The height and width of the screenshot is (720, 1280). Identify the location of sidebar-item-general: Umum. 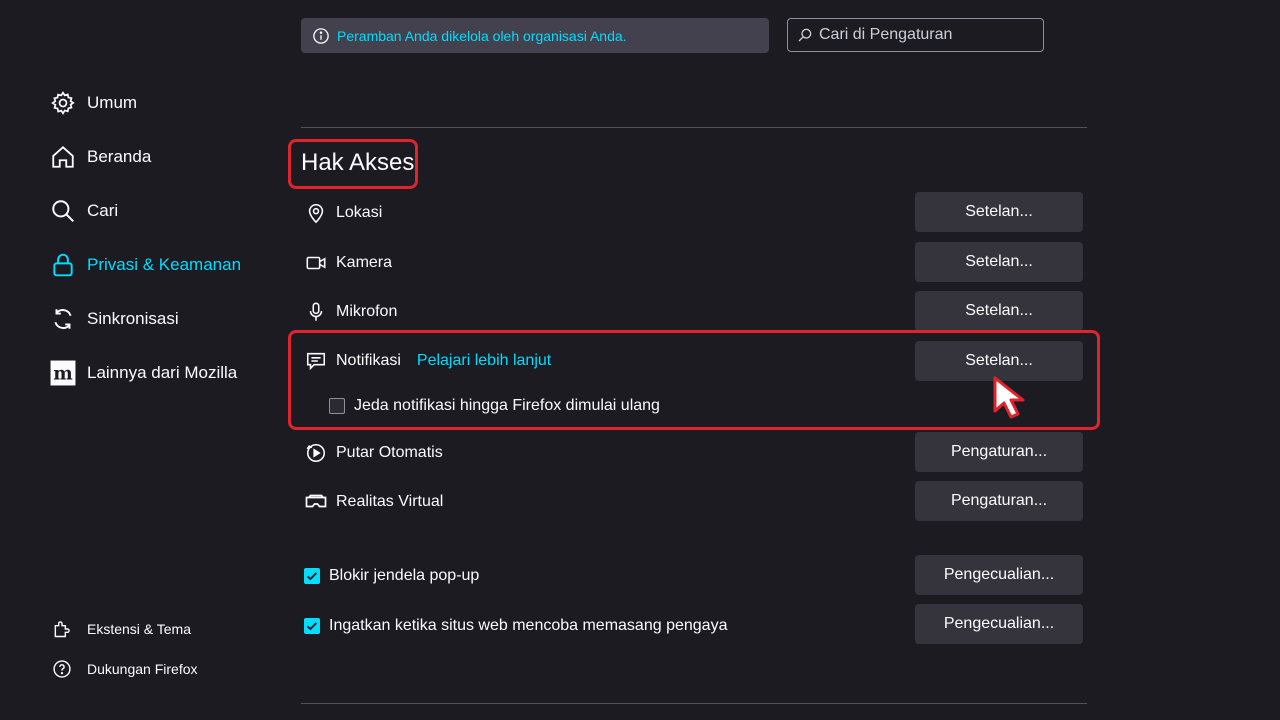
(93, 103).